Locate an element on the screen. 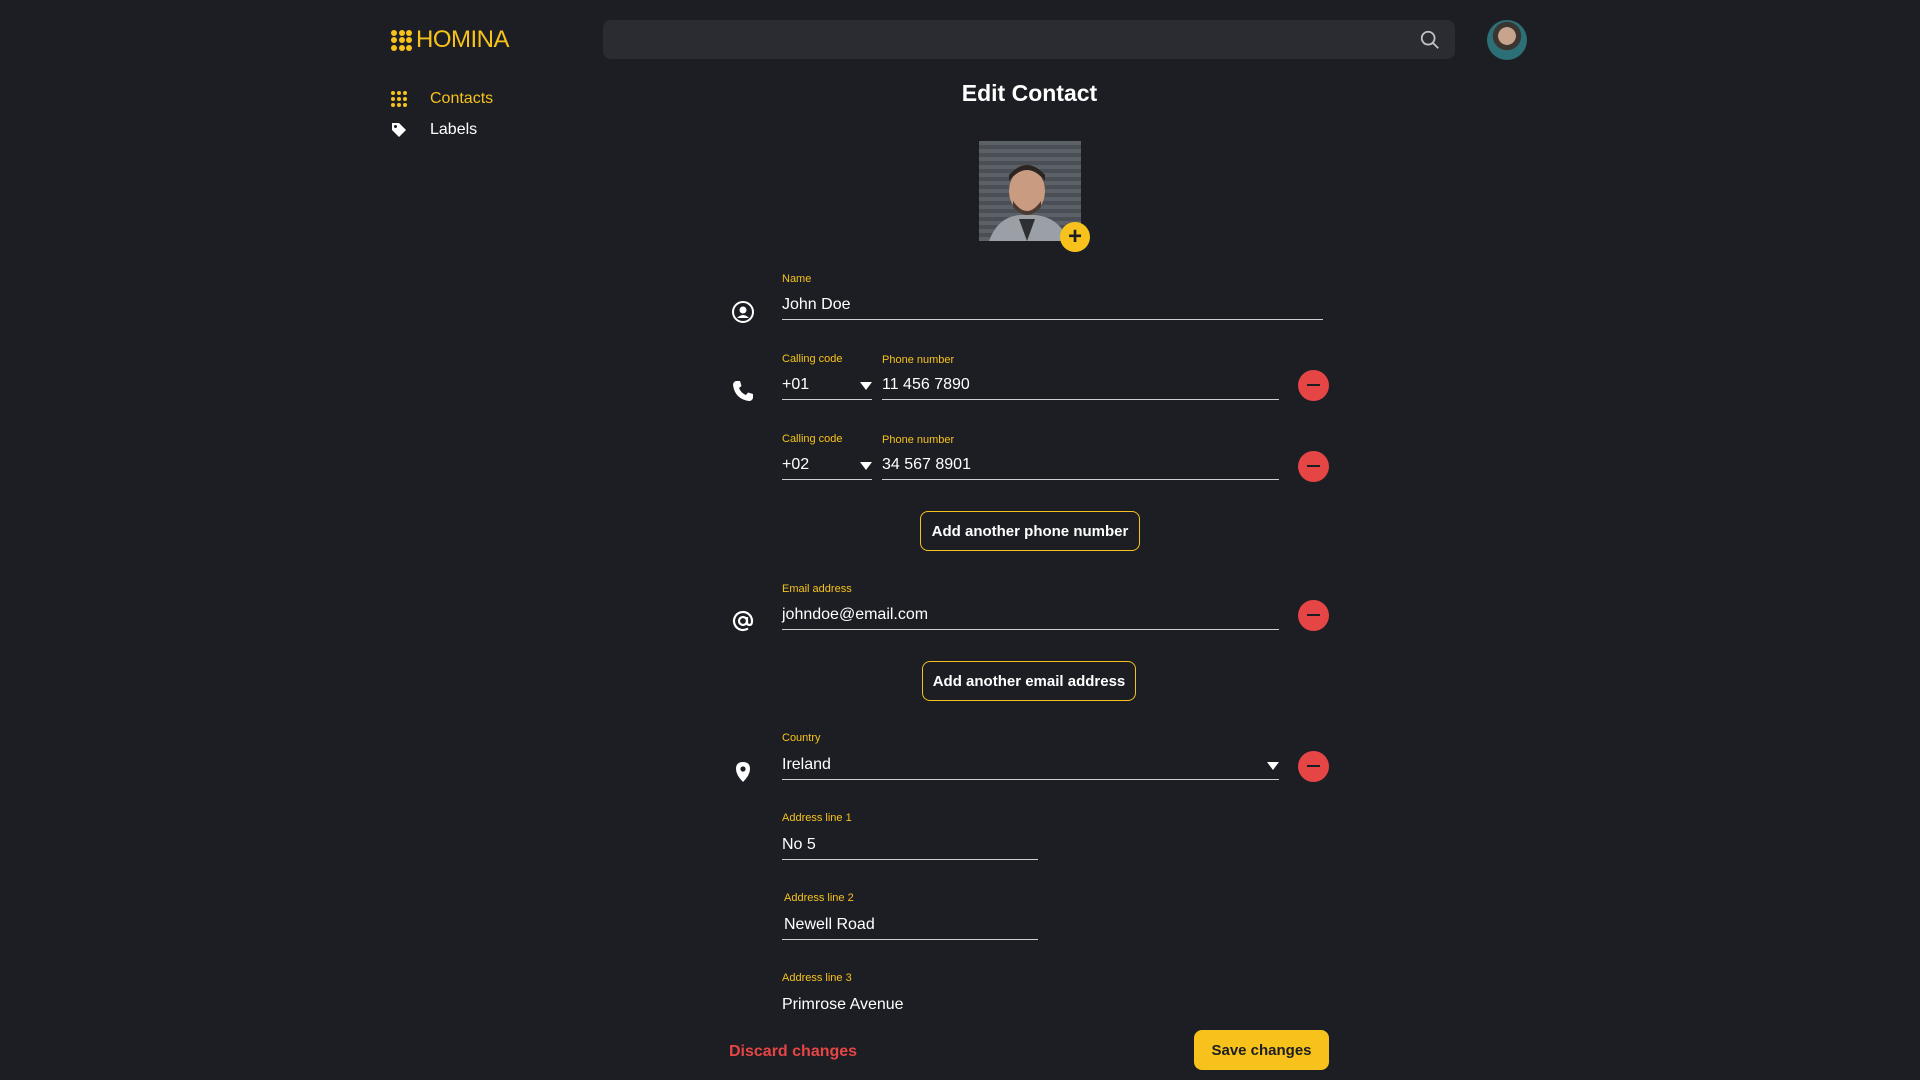 Image resolution: width=1920 pixels, height=1080 pixels. tag-icon is located at coordinates (399, 130).